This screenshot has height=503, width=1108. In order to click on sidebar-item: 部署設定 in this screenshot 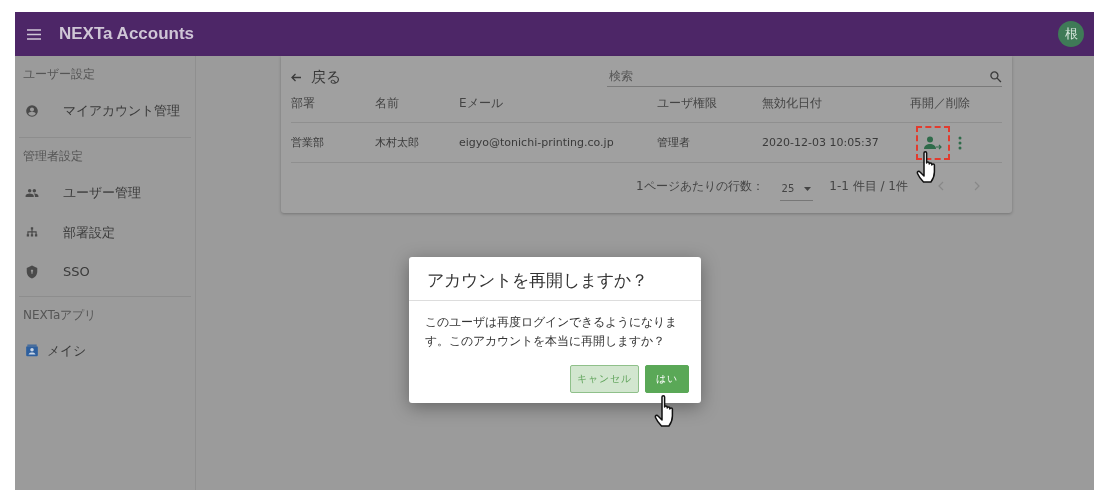, I will do `click(105, 233)`.